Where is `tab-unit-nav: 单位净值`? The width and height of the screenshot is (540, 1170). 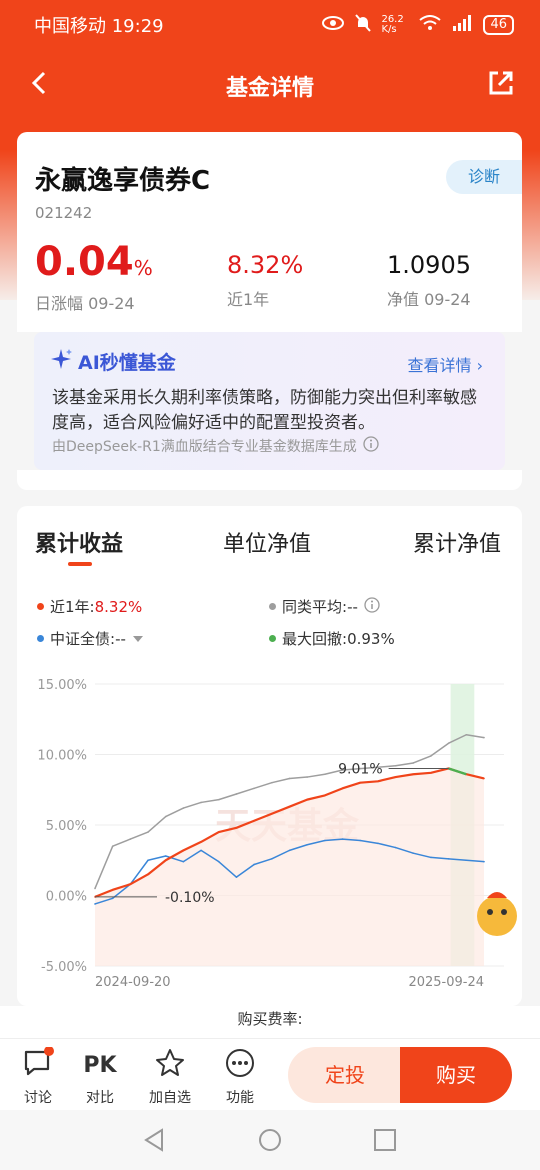
tab-unit-nav: 单位净值 is located at coordinates (267, 542).